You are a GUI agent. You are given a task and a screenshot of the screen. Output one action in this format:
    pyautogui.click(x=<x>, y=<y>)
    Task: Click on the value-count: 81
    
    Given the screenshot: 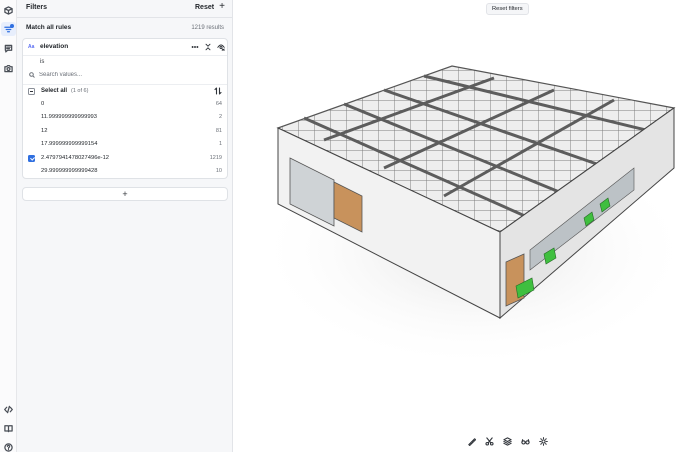 What is the action you would take?
    pyautogui.click(x=218, y=131)
    